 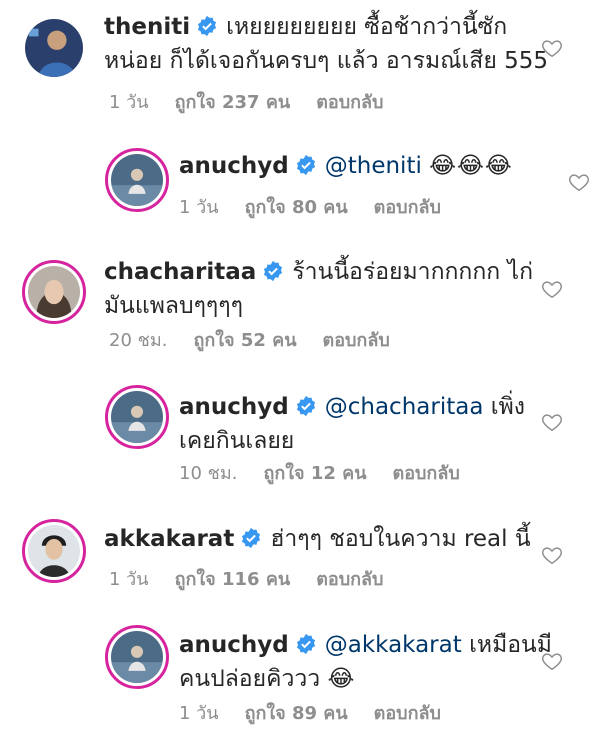 I want to click on comment-text: 😂😂😂, so click(x=471, y=166).